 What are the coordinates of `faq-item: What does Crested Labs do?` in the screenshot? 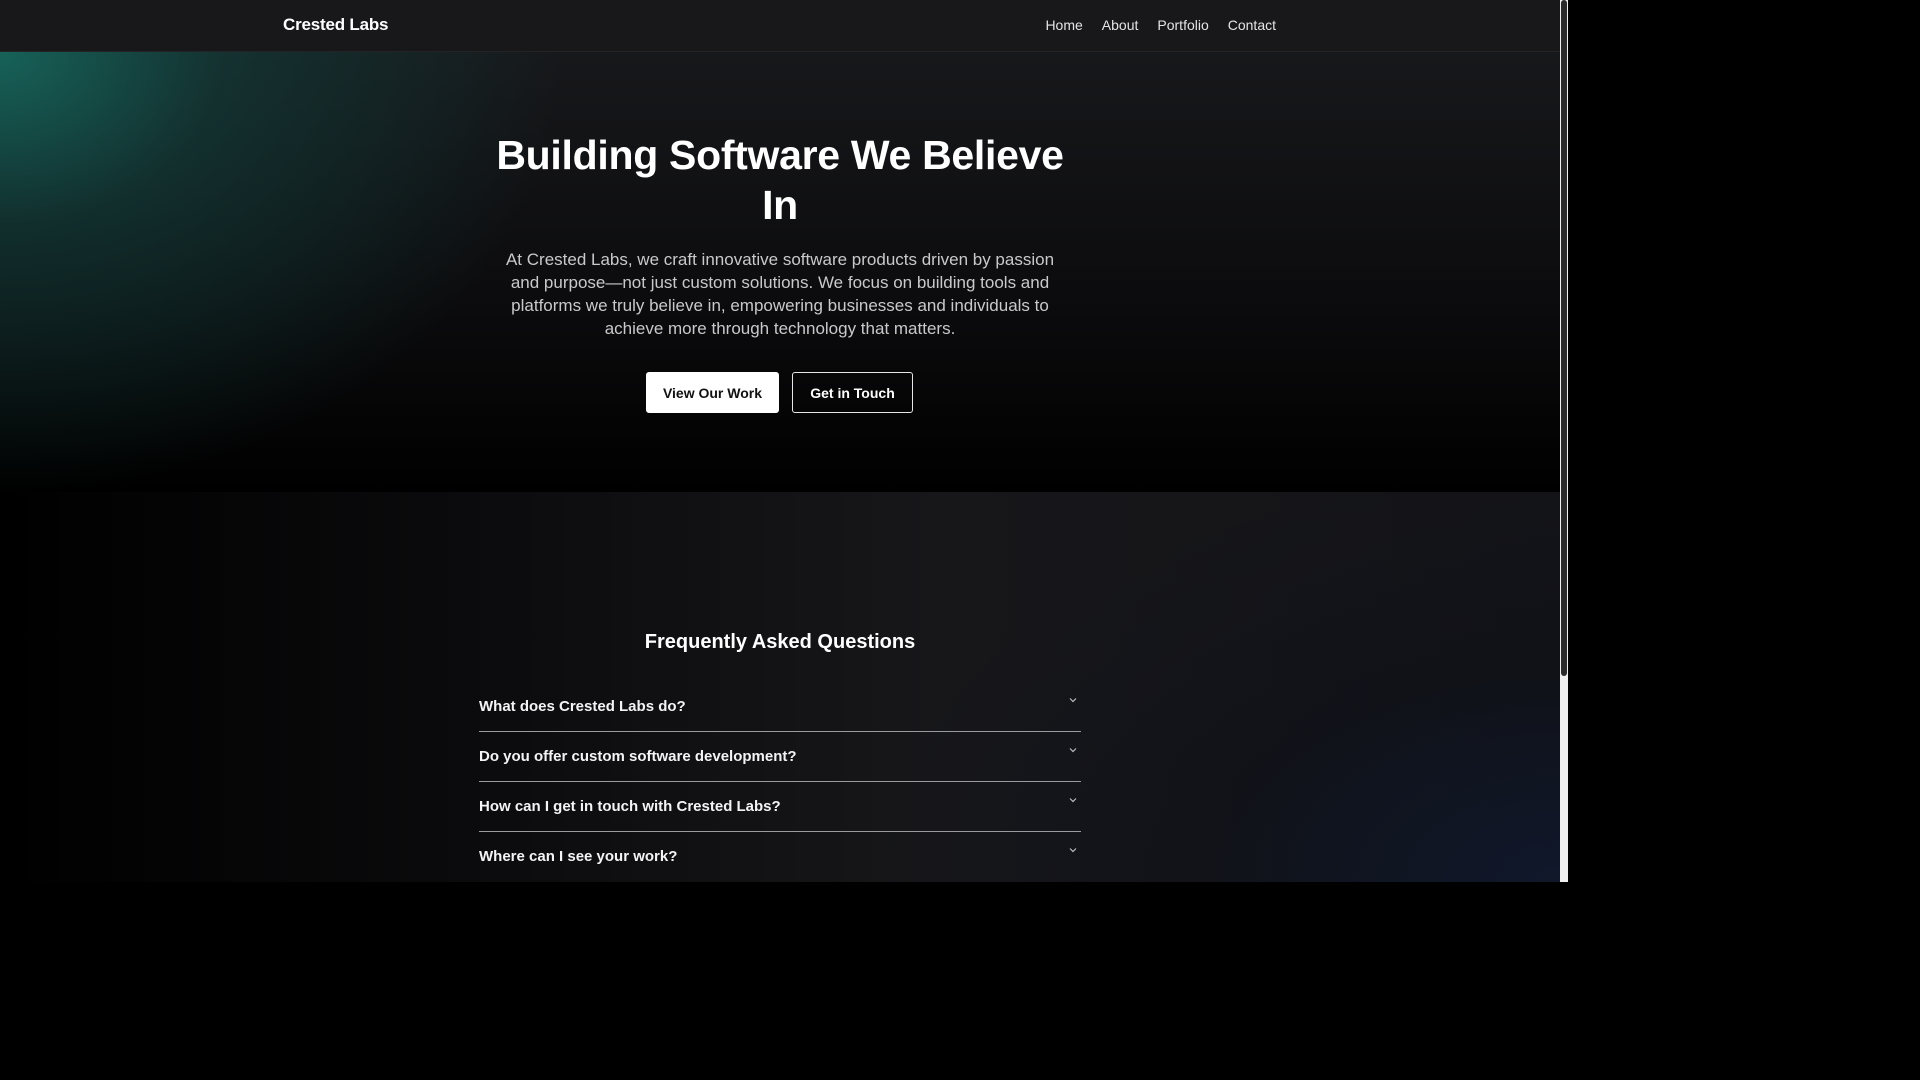 It's located at (780, 707).